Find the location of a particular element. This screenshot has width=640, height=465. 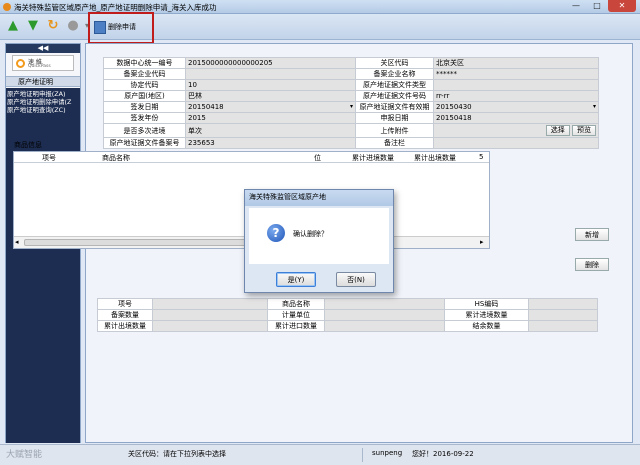

goods-detail-values is located at coordinates (563, 315).